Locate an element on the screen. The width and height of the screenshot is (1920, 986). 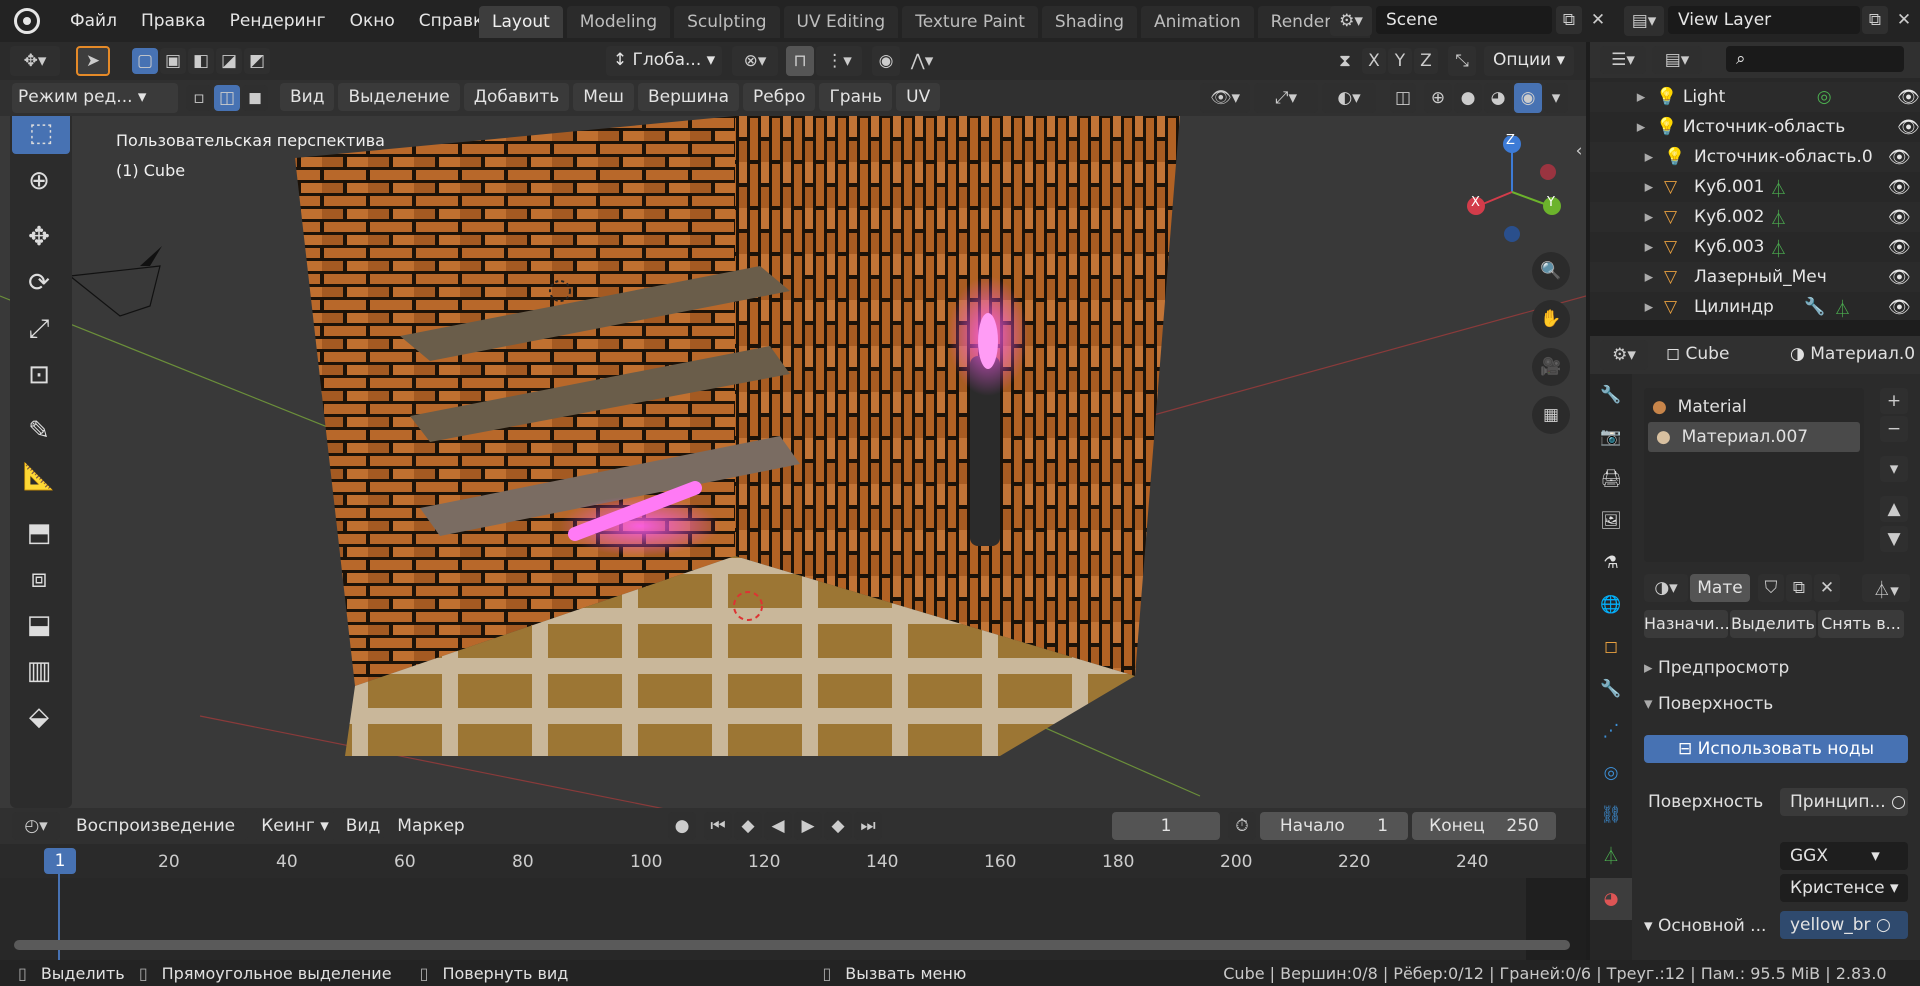
tab-modeling: Modeling is located at coordinates (618, 22).